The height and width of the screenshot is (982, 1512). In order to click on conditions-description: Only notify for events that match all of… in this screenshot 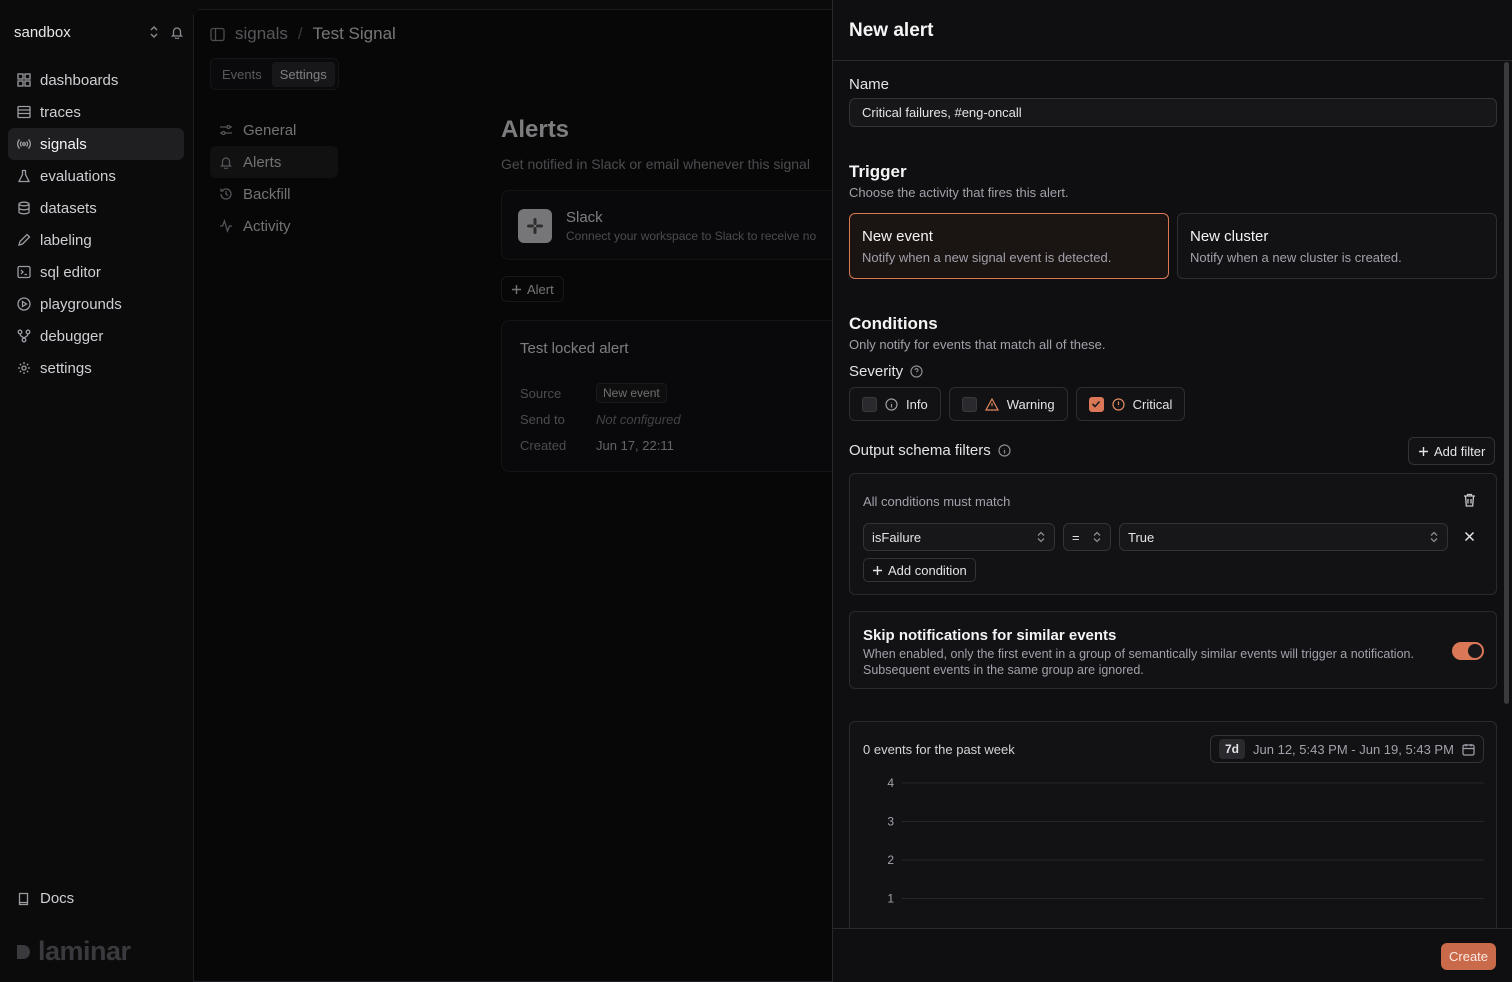, I will do `click(977, 344)`.